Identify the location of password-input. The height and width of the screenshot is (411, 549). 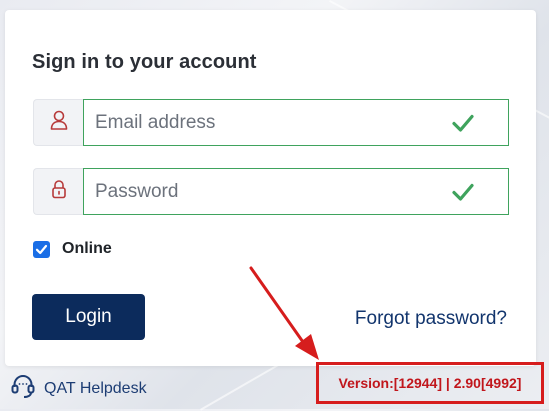
(296, 191).